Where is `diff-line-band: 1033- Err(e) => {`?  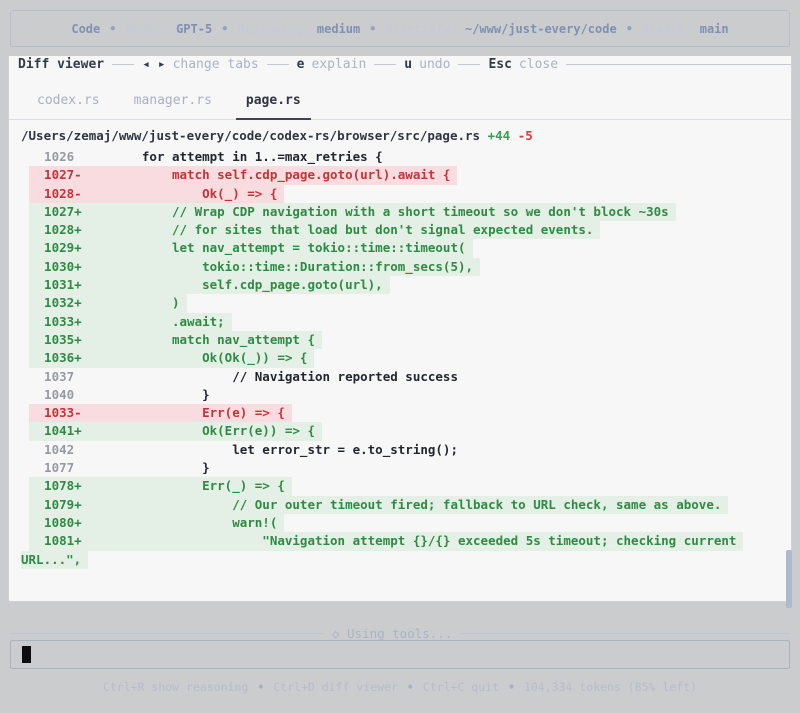
diff-line-band: 1033- Err(e) => { is located at coordinates (160, 413).